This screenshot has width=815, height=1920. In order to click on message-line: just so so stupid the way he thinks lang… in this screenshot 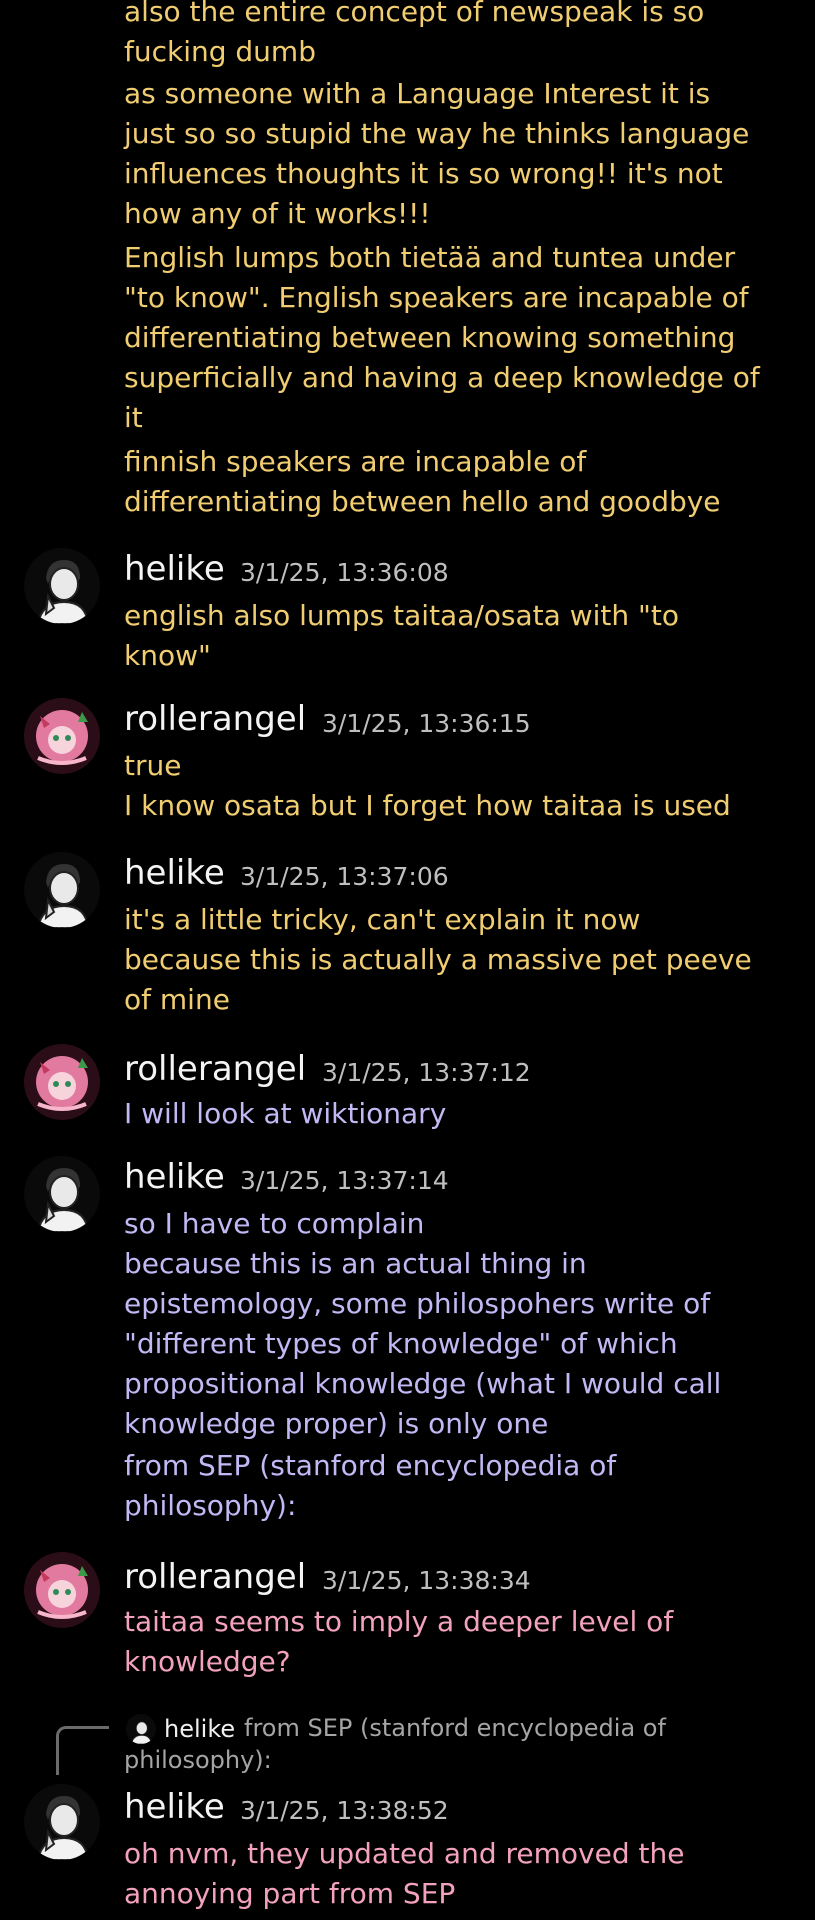, I will do `click(437, 133)`.